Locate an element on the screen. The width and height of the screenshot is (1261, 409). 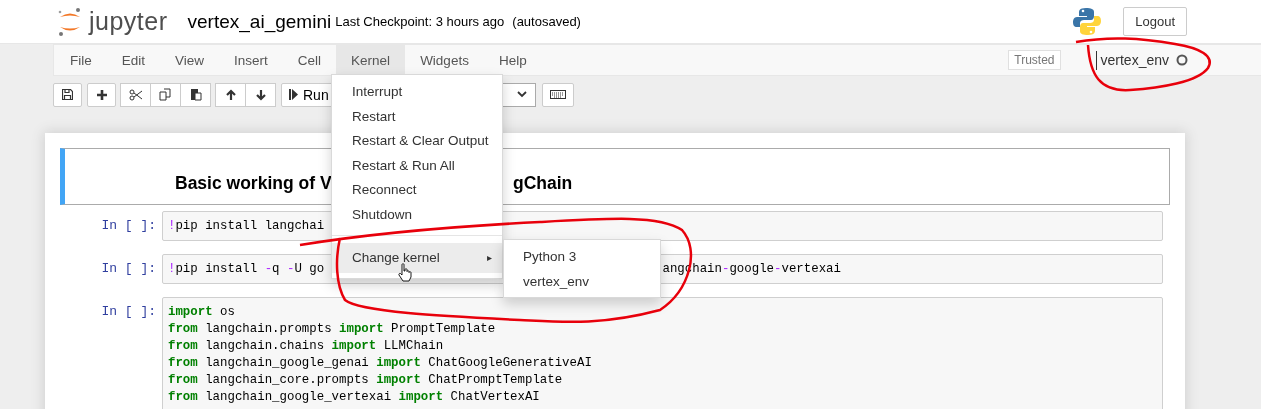
code-line: import os is located at coordinates (201, 312).